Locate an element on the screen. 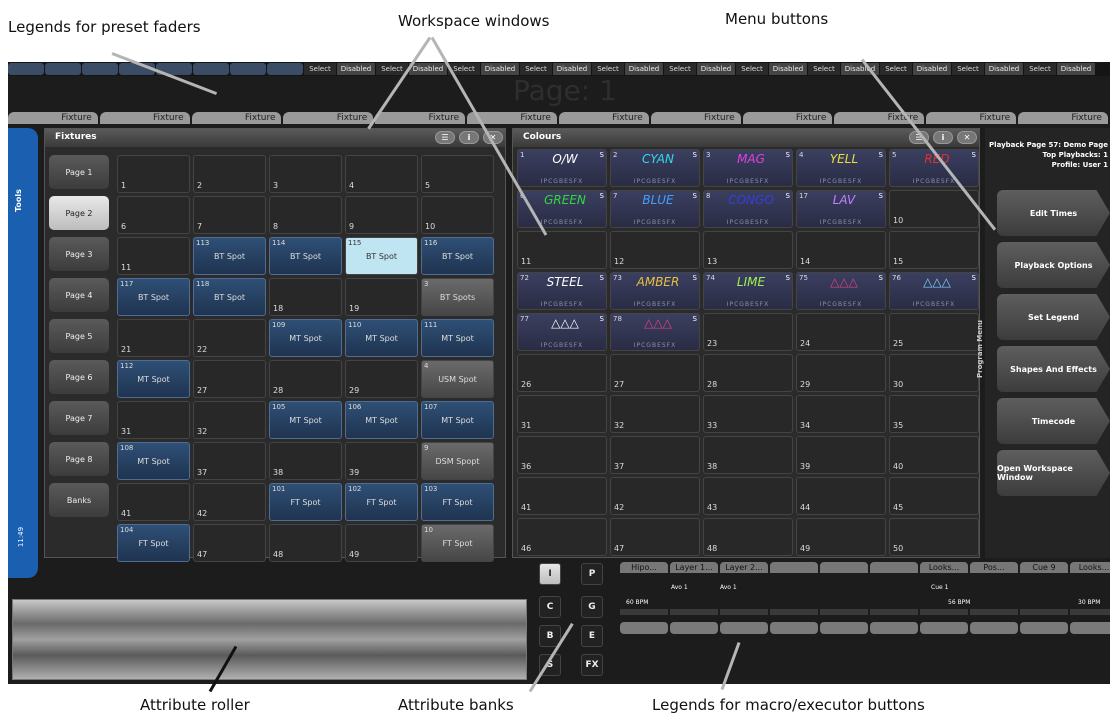 The image size is (1110, 724). colour-cell: 72 S STEEL IPCGBESFX is located at coordinates (562, 291).